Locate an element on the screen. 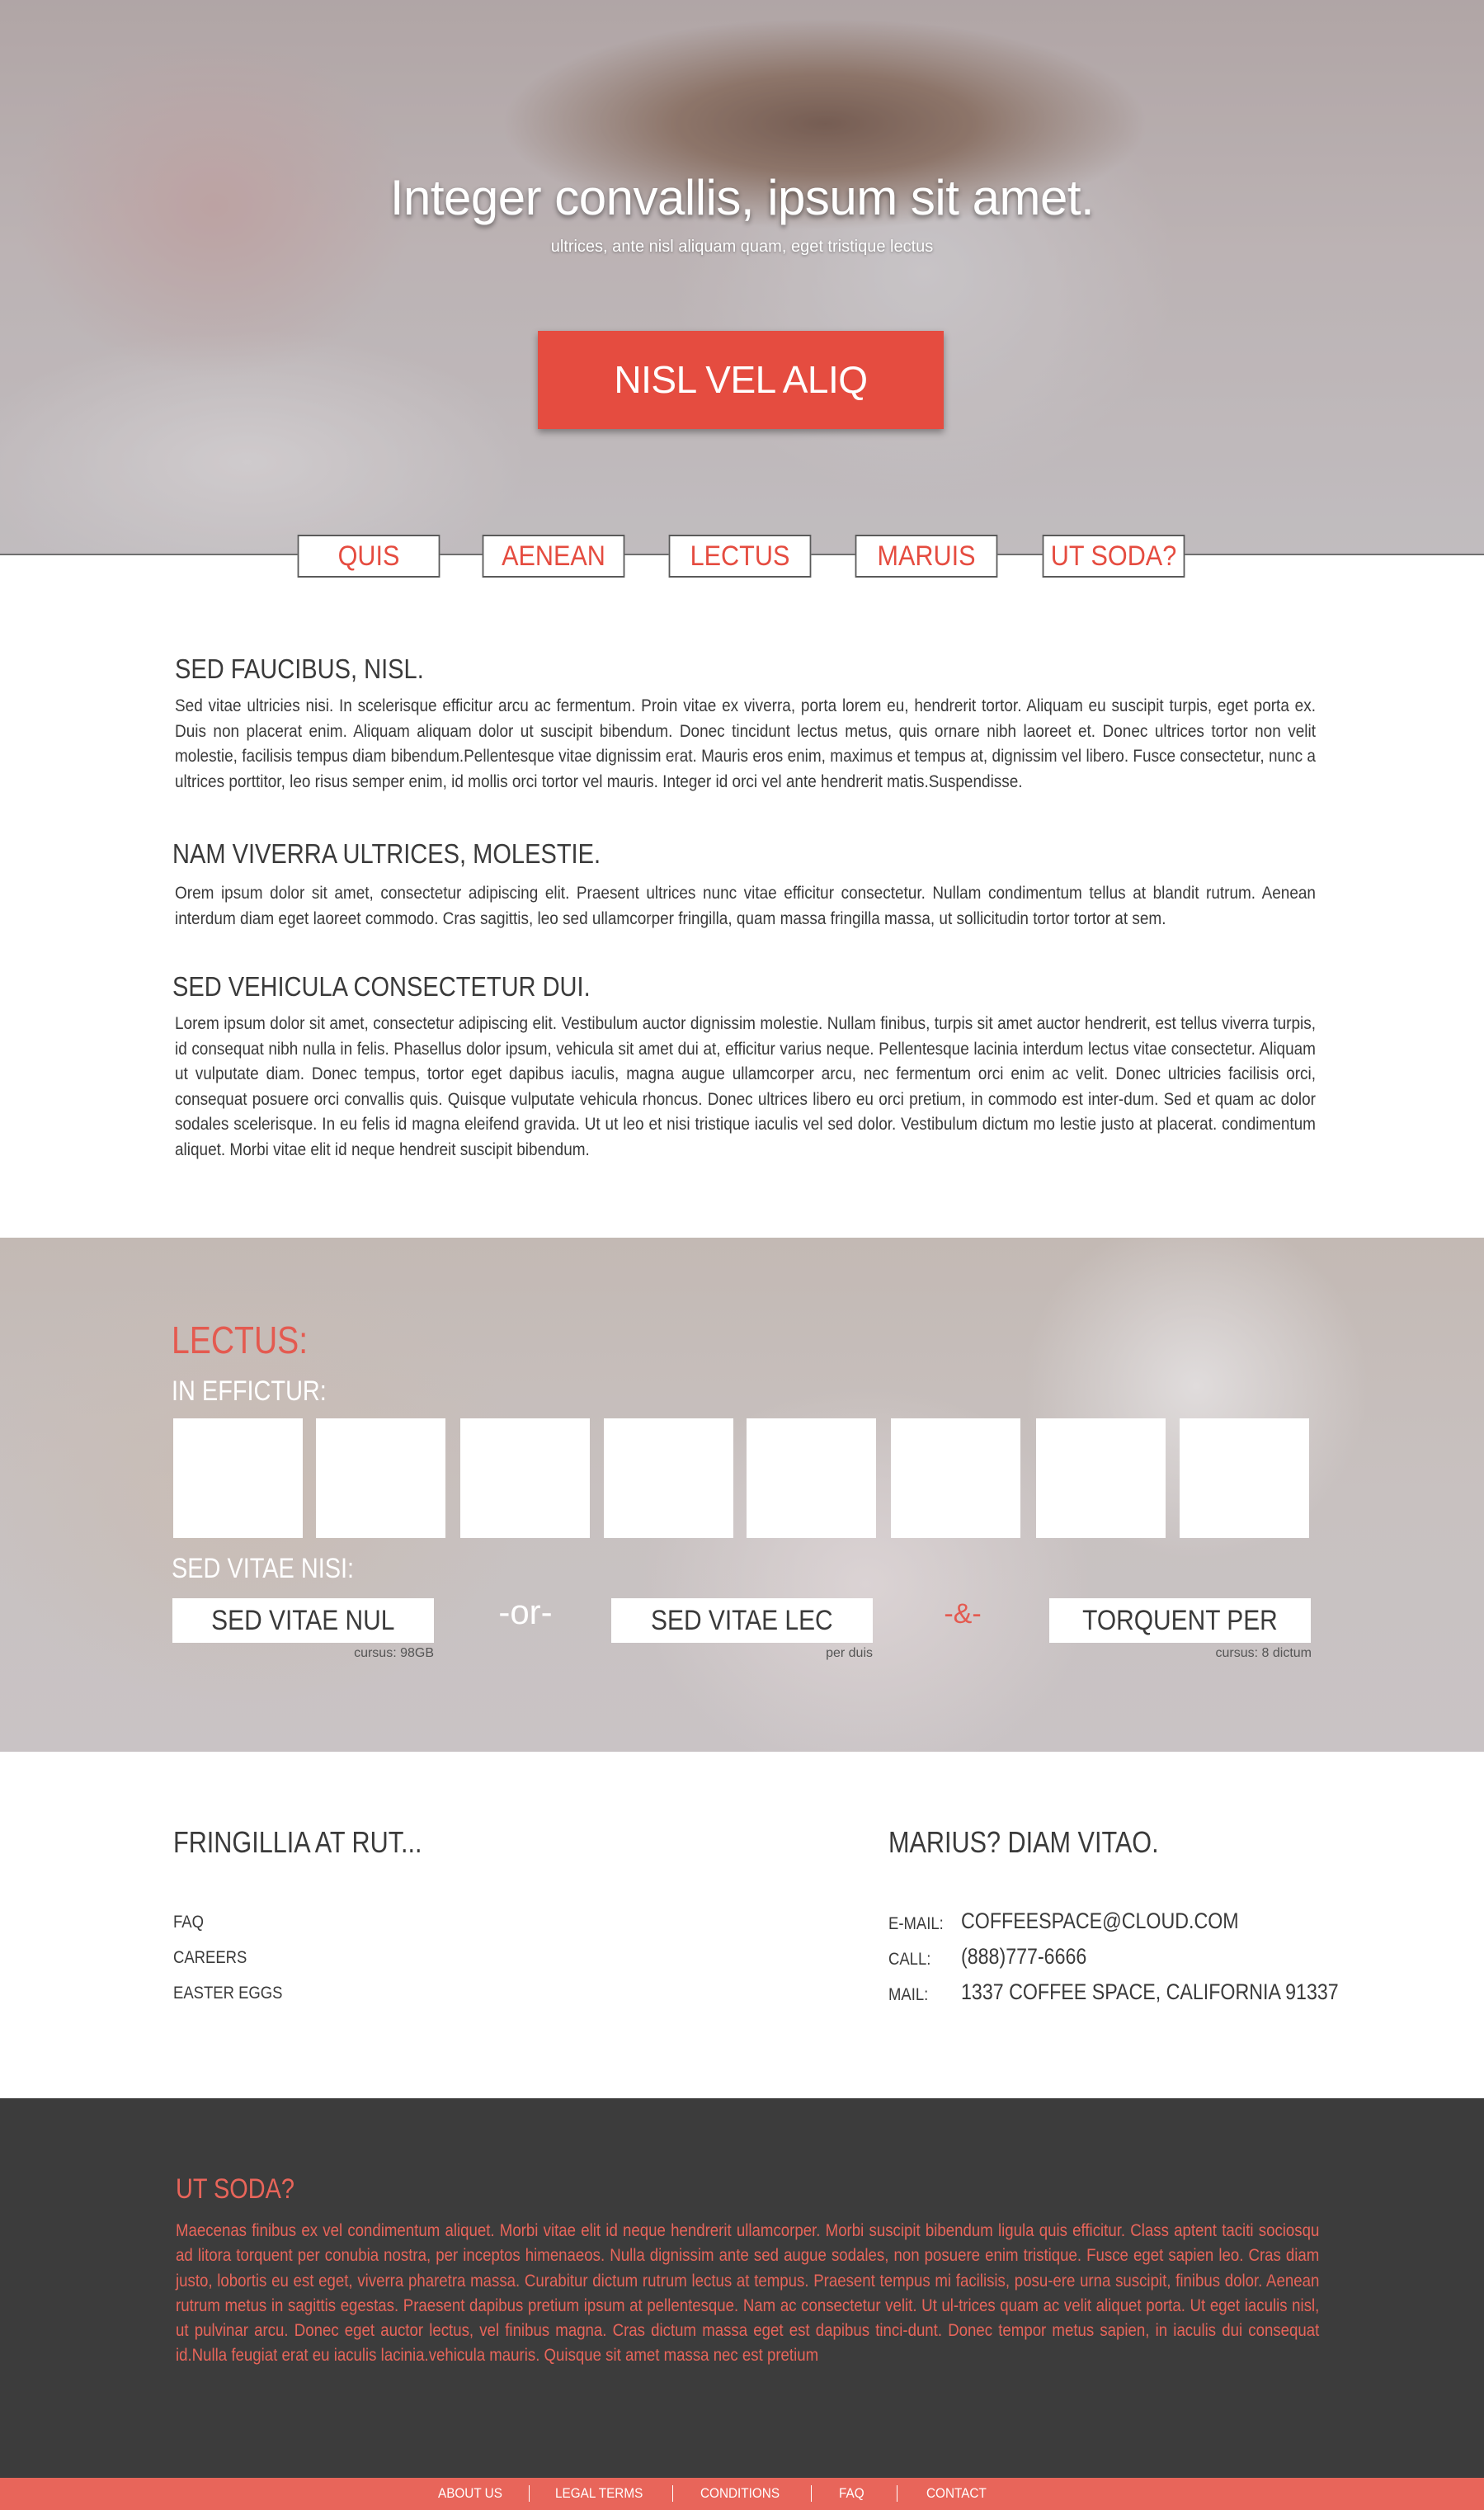 This screenshot has height=2510, width=1484. option-label: TORQUENT PER is located at coordinates (1180, 1620).